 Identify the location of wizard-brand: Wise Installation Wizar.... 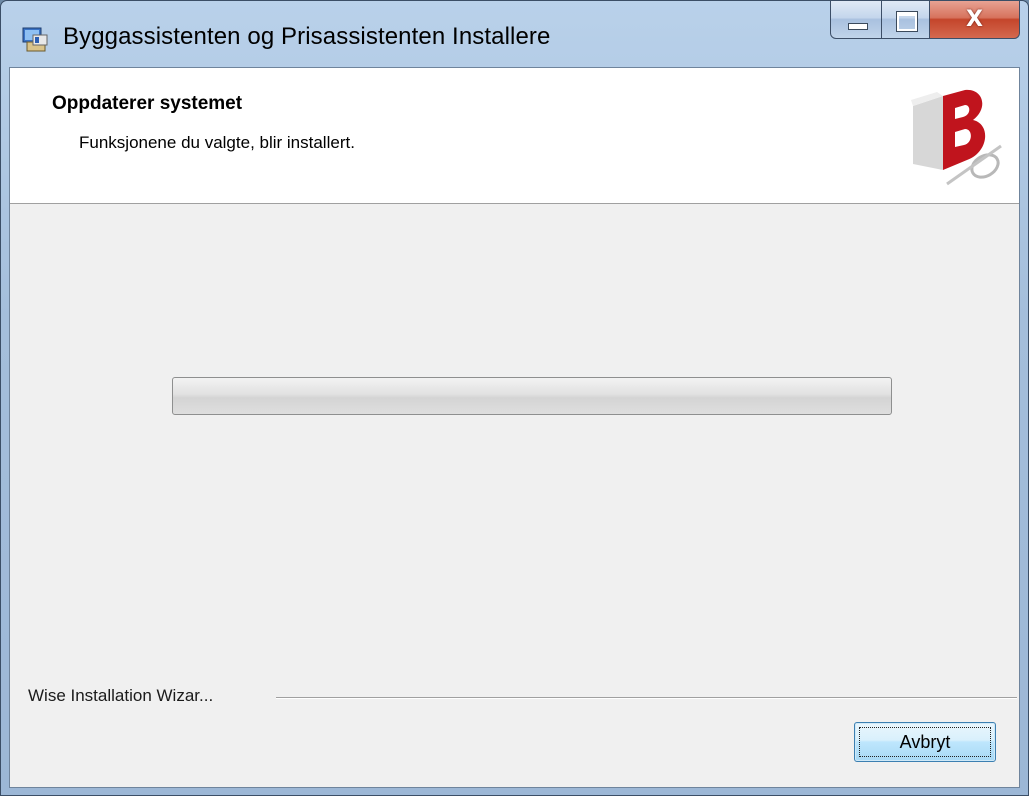
(514, 698).